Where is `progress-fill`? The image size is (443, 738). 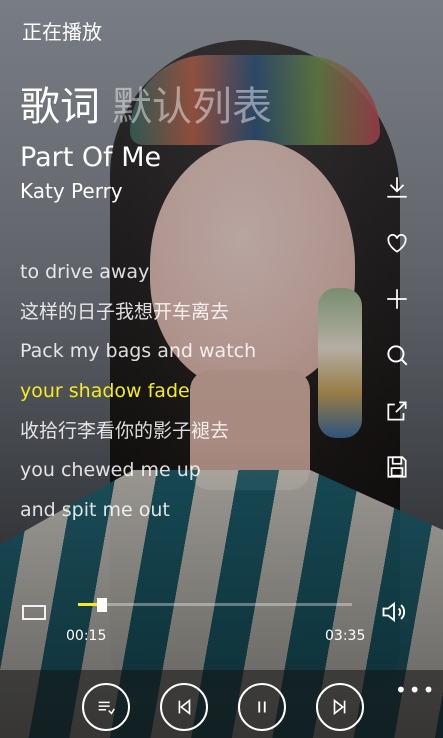 progress-fill is located at coordinates (88, 604).